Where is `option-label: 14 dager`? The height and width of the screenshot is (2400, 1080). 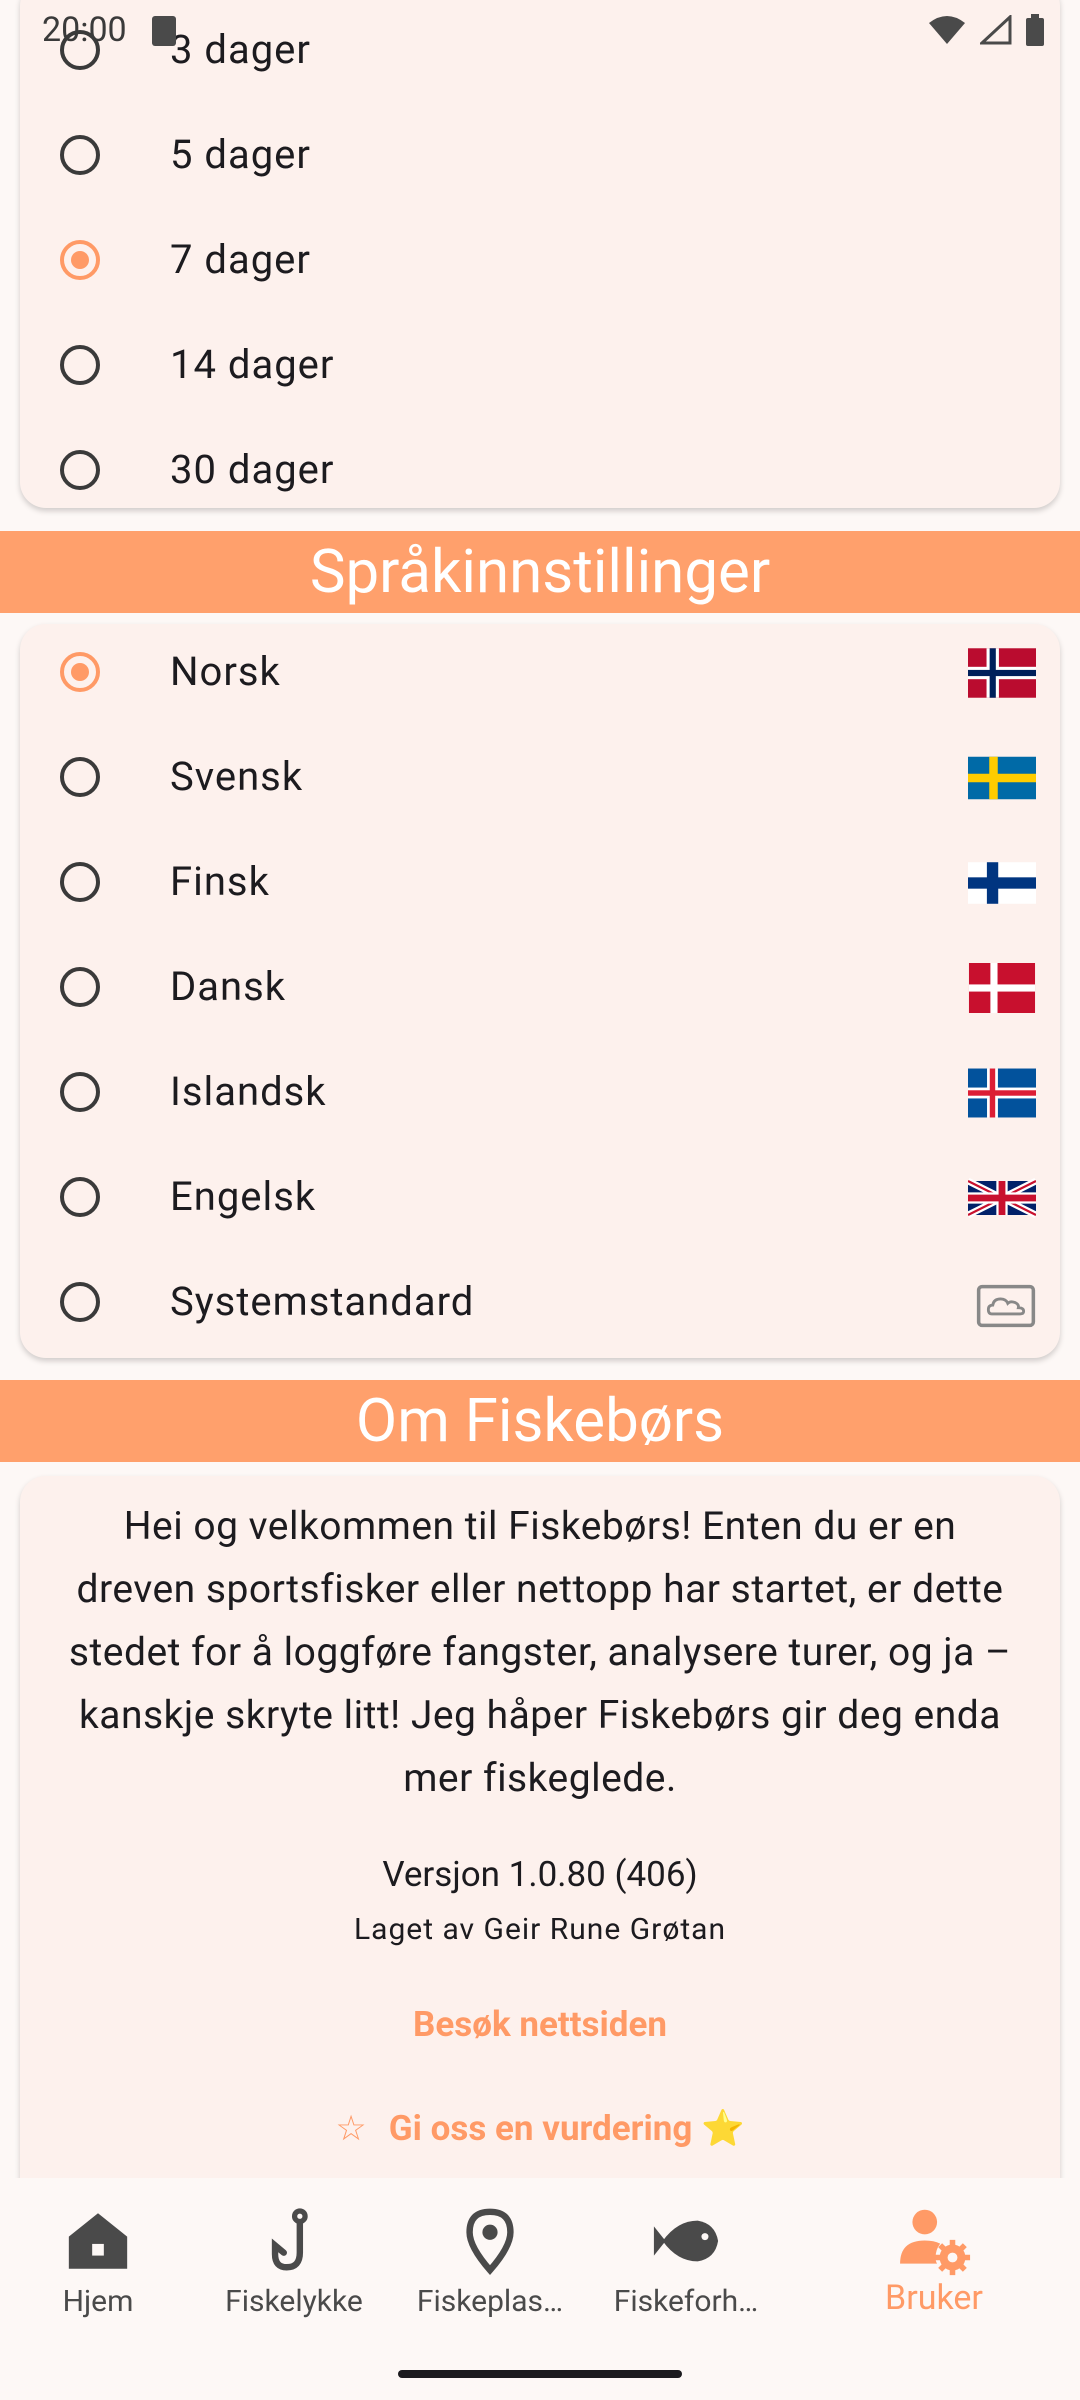
option-label: 14 dager is located at coordinates (252, 364).